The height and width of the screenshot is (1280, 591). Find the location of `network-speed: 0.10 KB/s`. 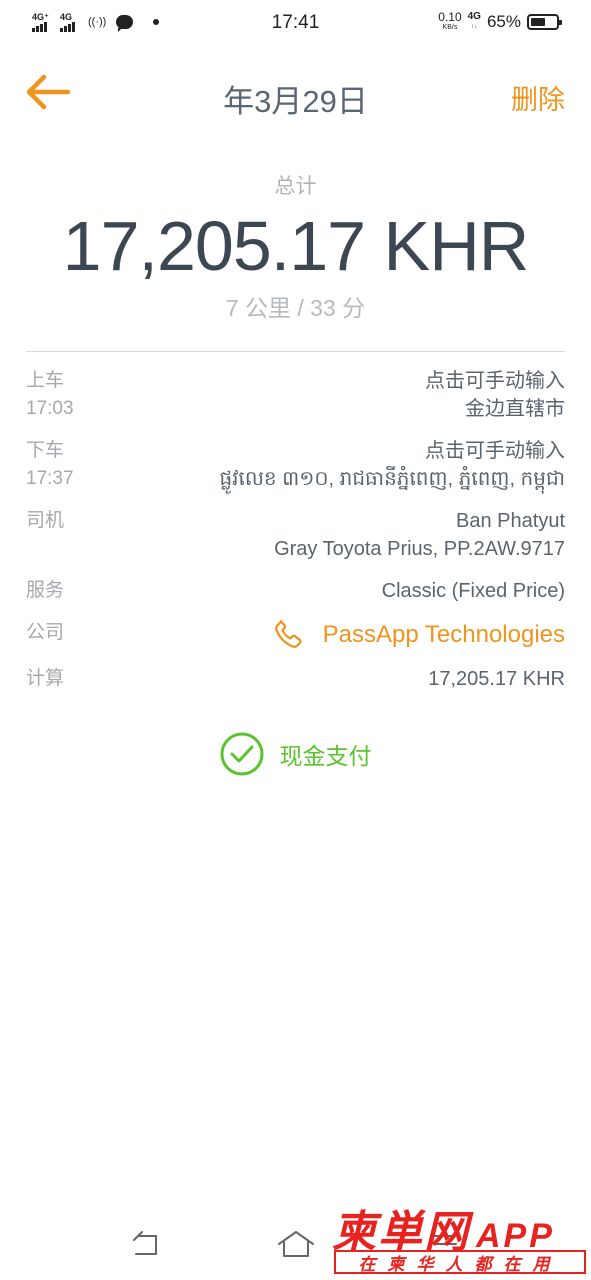

network-speed: 0.10 KB/s is located at coordinates (449, 21).